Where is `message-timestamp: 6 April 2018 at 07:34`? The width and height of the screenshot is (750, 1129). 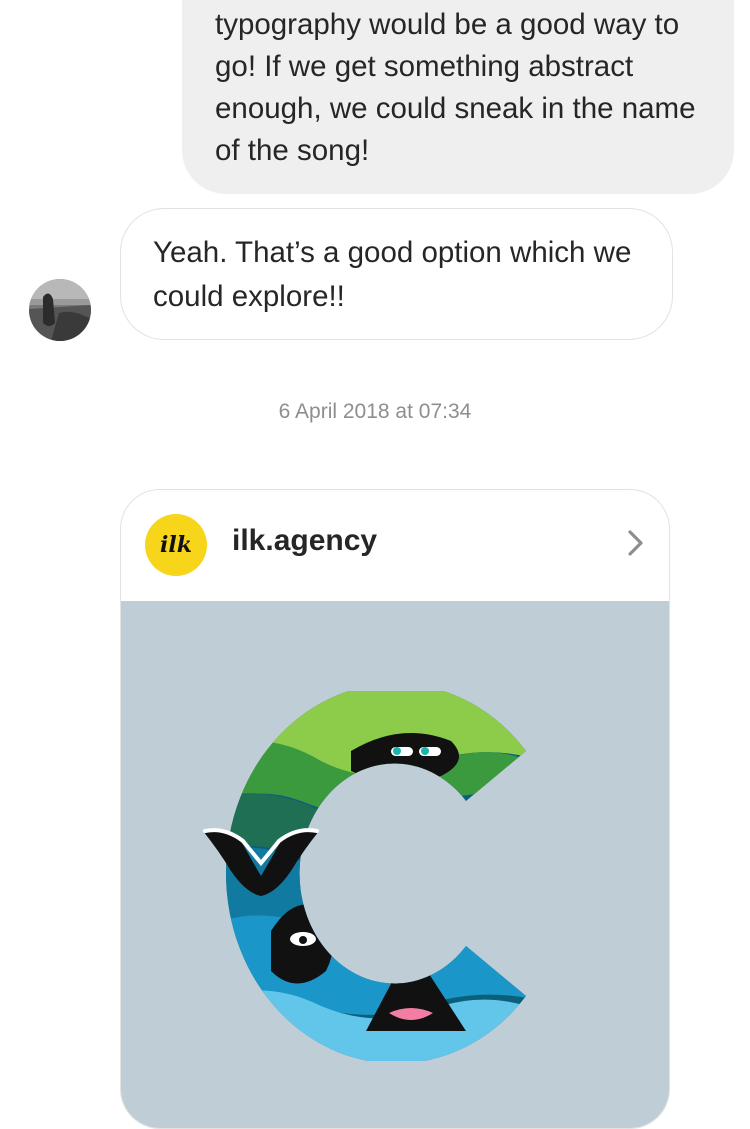 message-timestamp: 6 April 2018 at 07:34 is located at coordinates (375, 411).